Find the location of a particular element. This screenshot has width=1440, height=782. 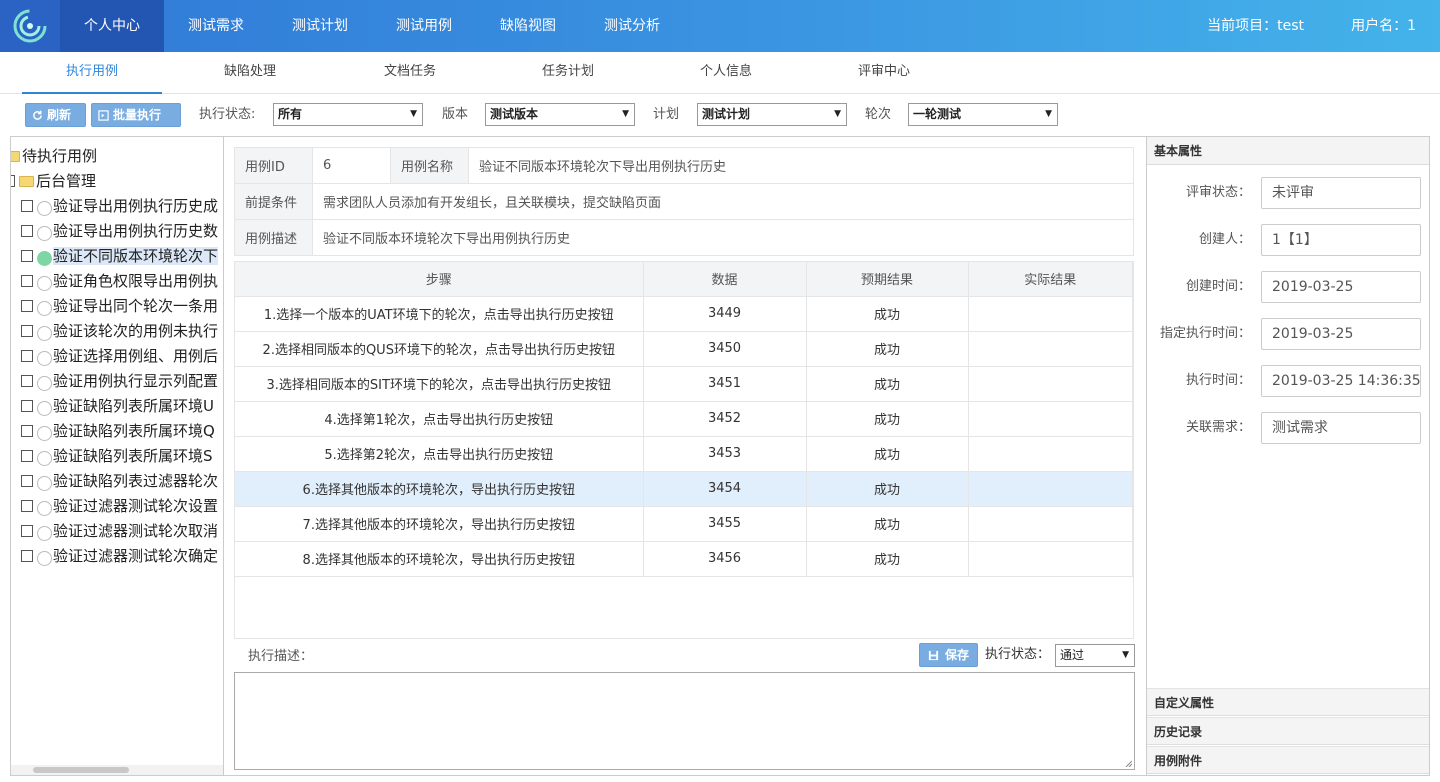

tree-case-item: 验证缺陷列表所属环境S is located at coordinates (117, 456).